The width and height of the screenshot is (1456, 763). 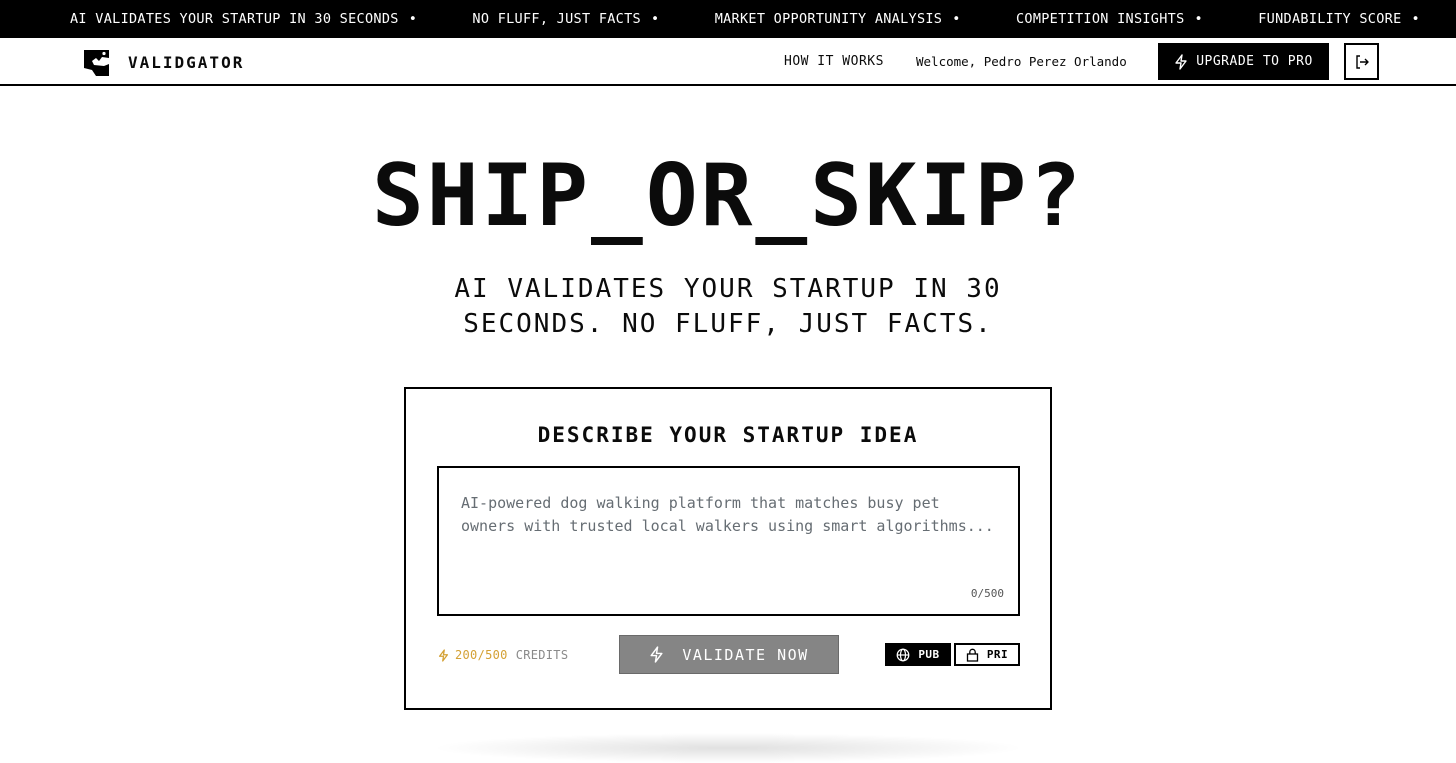 What do you see at coordinates (566, 19) in the screenshot?
I see `ticker-item: NO FLUFF, JUST FACTS •` at bounding box center [566, 19].